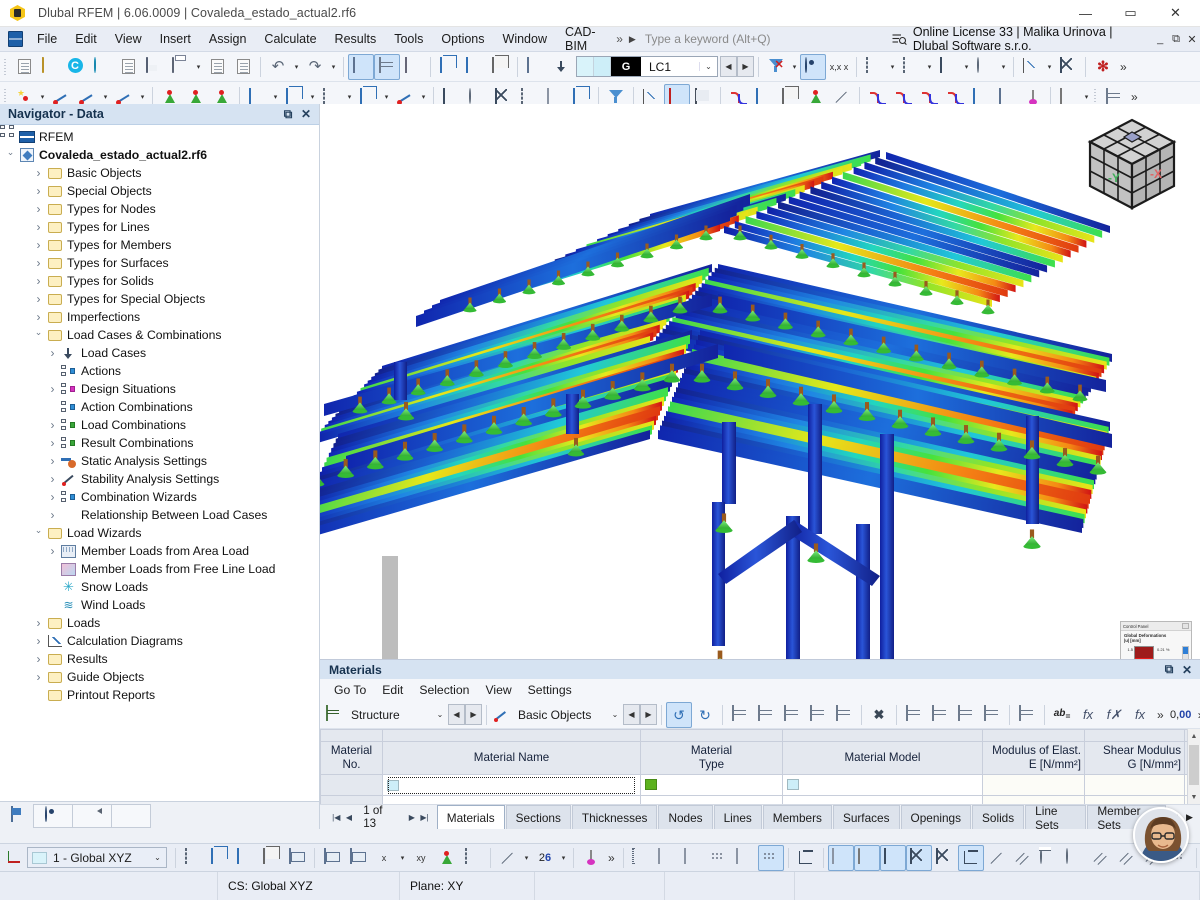  Describe the element at coordinates (396, 714) in the screenshot. I see `structure-combo: Structure ⌄` at that location.